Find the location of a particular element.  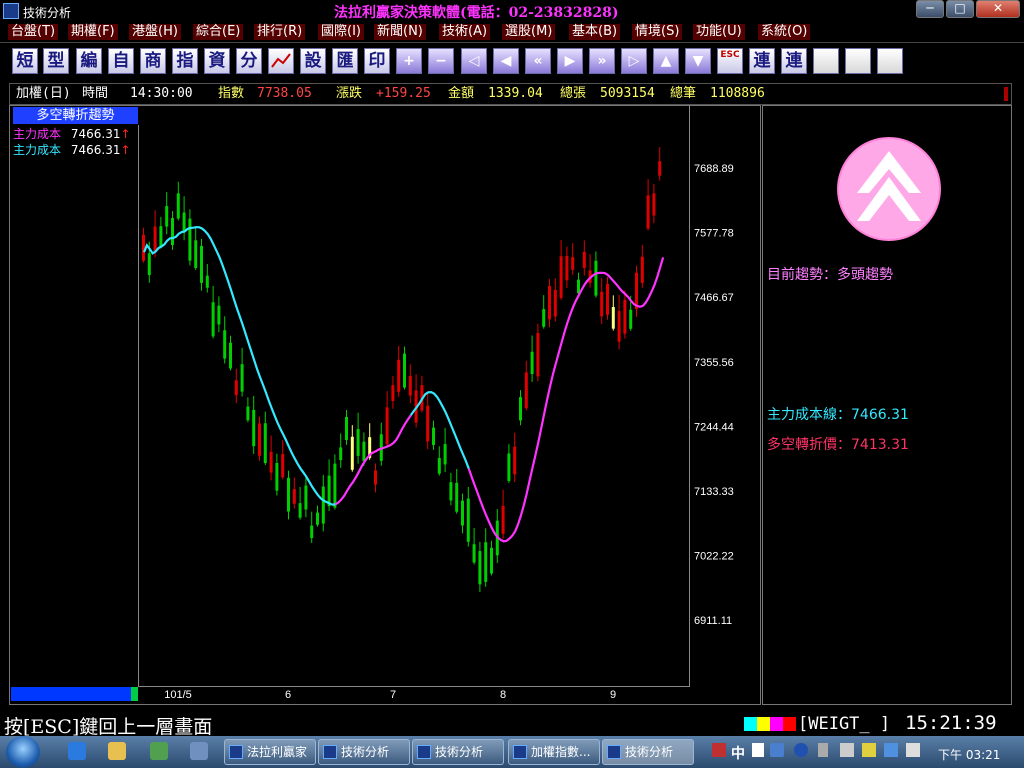

tray-expand-icon is located at coordinates (823, 750).